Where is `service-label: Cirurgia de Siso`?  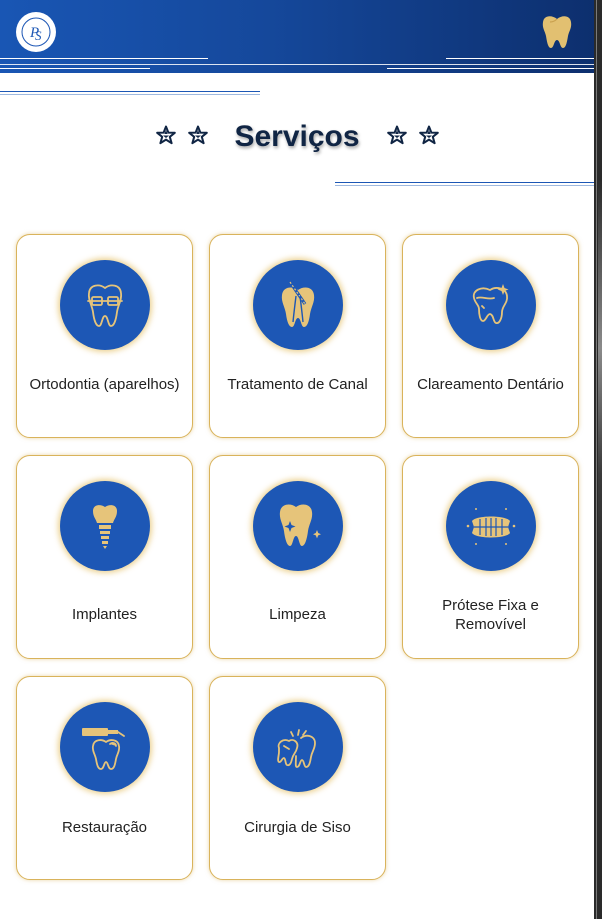
service-label: Cirurgia de Siso is located at coordinates (297, 827).